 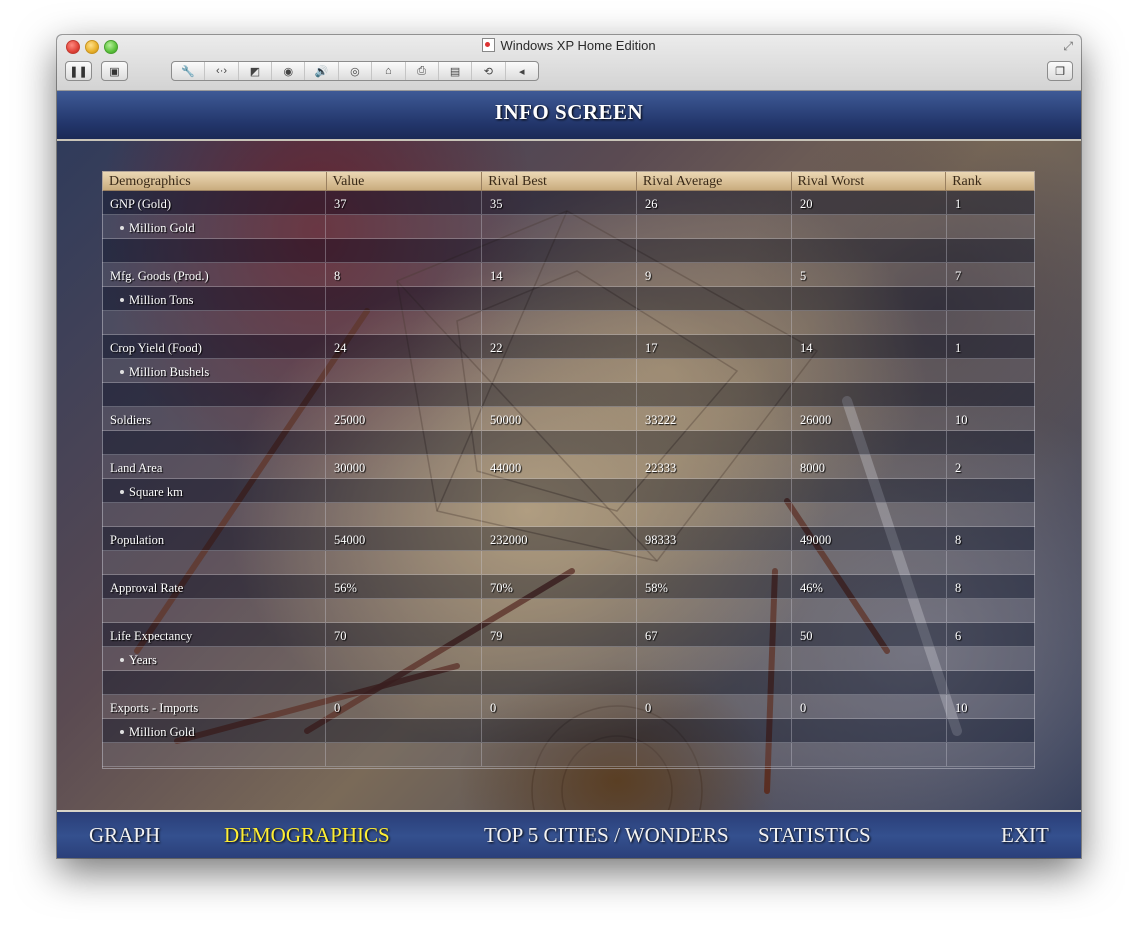 What do you see at coordinates (404, 466) in the screenshot?
I see `table-cell: 30000` at bounding box center [404, 466].